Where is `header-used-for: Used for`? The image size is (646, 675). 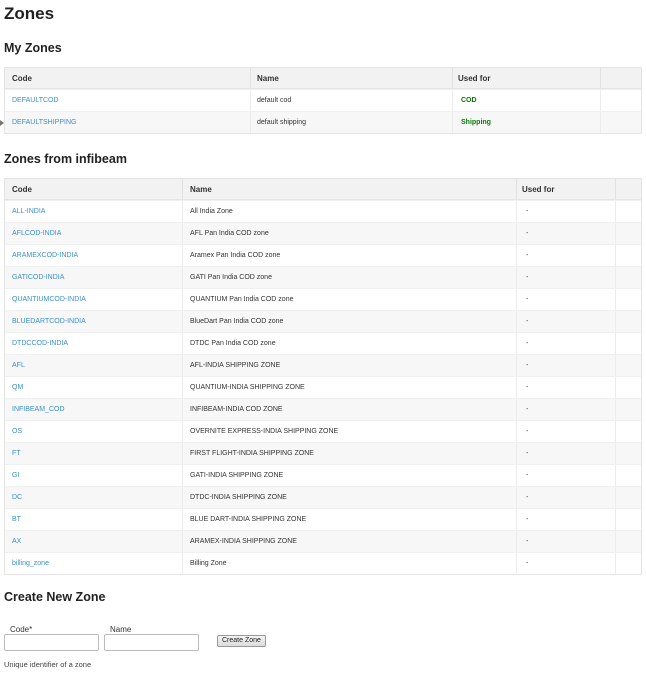
header-used-for: Used for is located at coordinates (566, 189).